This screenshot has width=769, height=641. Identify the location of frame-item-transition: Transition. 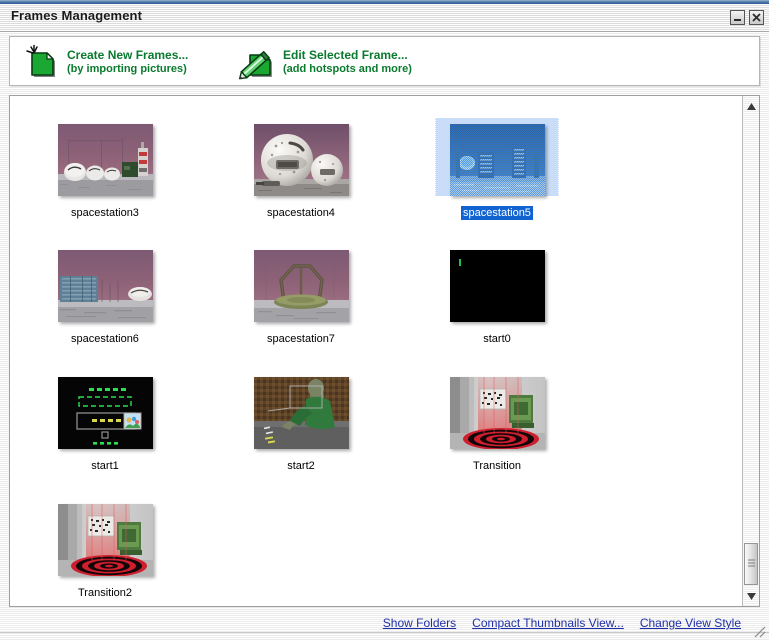
(497, 422).